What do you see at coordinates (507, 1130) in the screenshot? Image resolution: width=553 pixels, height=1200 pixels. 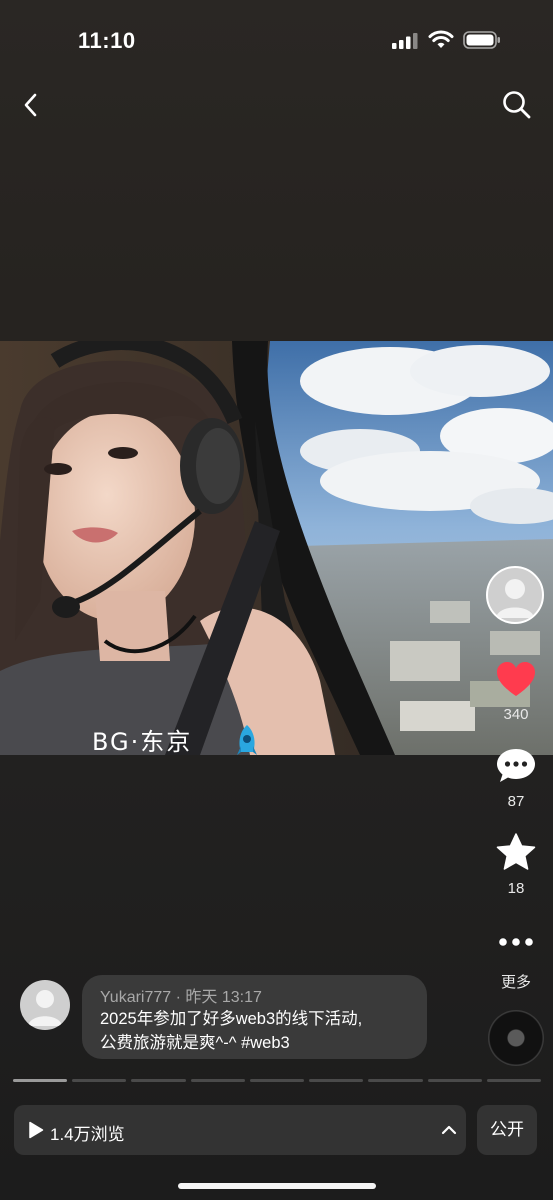 I see `visibility-button: 公开` at bounding box center [507, 1130].